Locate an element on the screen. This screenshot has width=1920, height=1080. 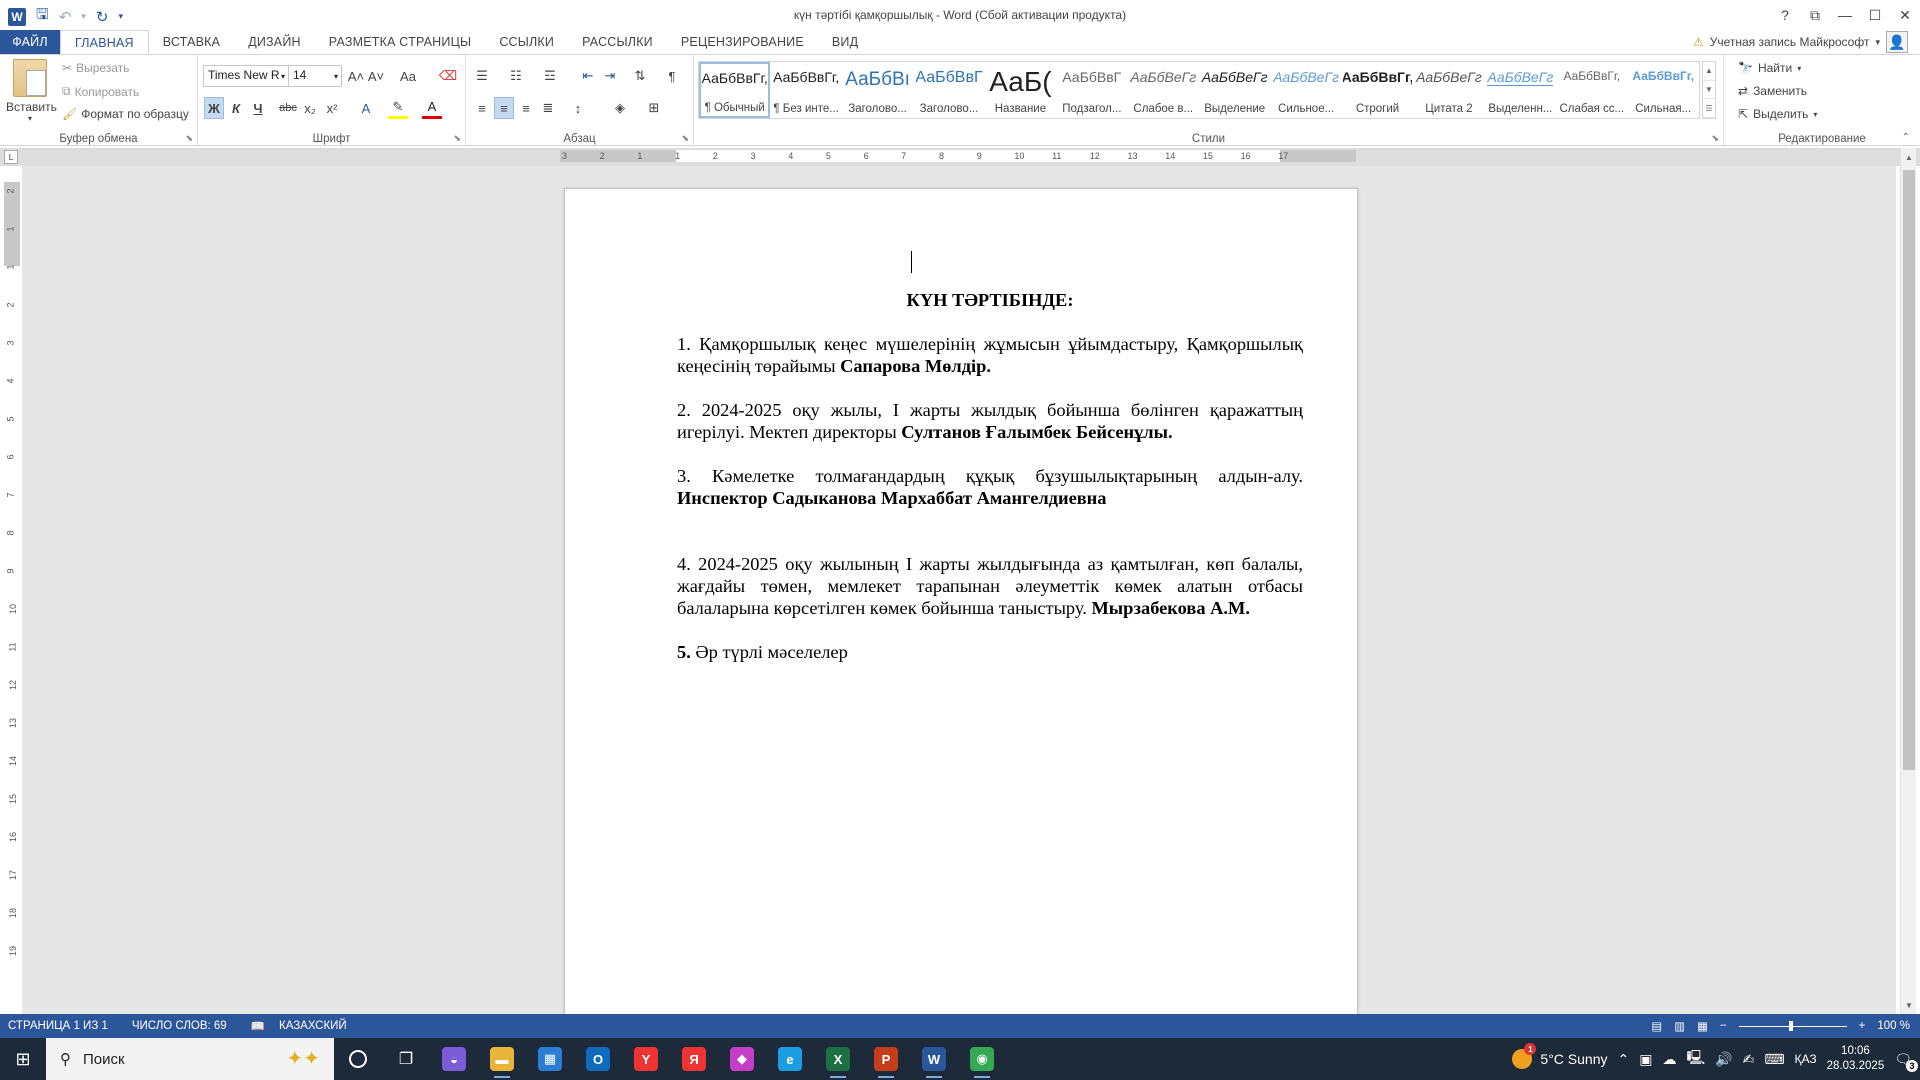
find-button: 🔭 Найти ▾ is located at coordinates (1769, 68).